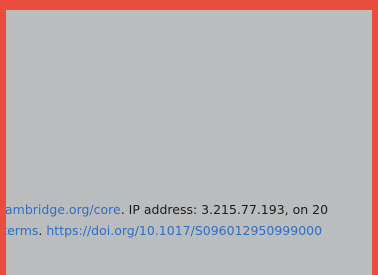 The height and width of the screenshot is (275, 378). What do you see at coordinates (184, 230) in the screenshot?
I see `doi-link: https://doi.org/10.1017/S096012950999000` at bounding box center [184, 230].